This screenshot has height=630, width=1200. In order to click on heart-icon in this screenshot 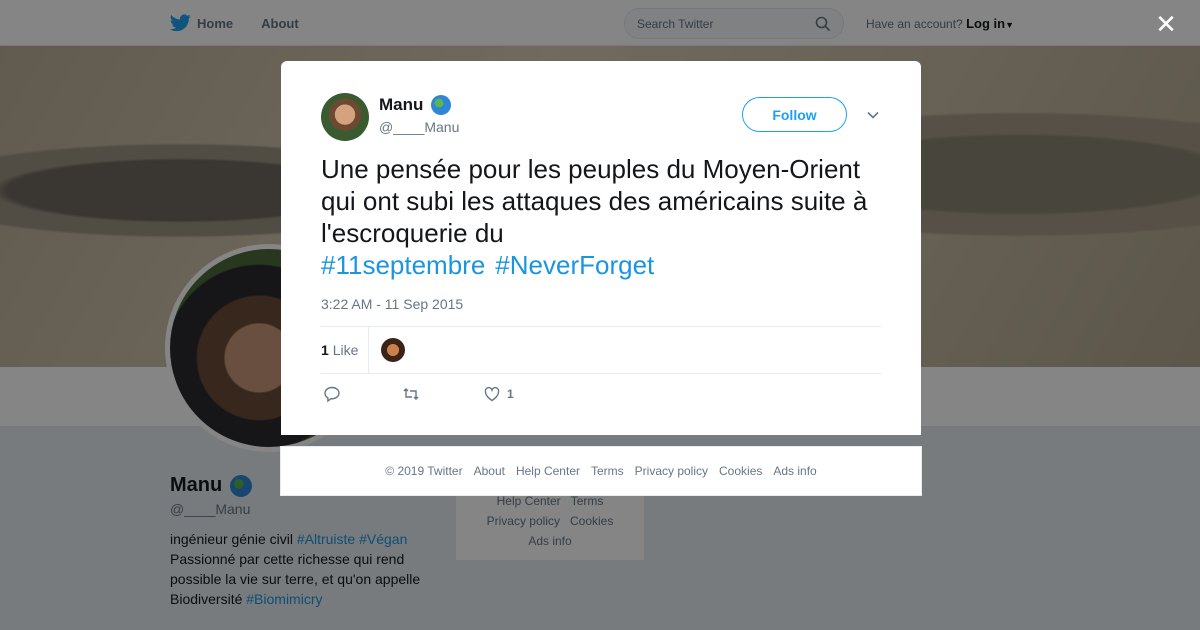, I will do `click(492, 394)`.